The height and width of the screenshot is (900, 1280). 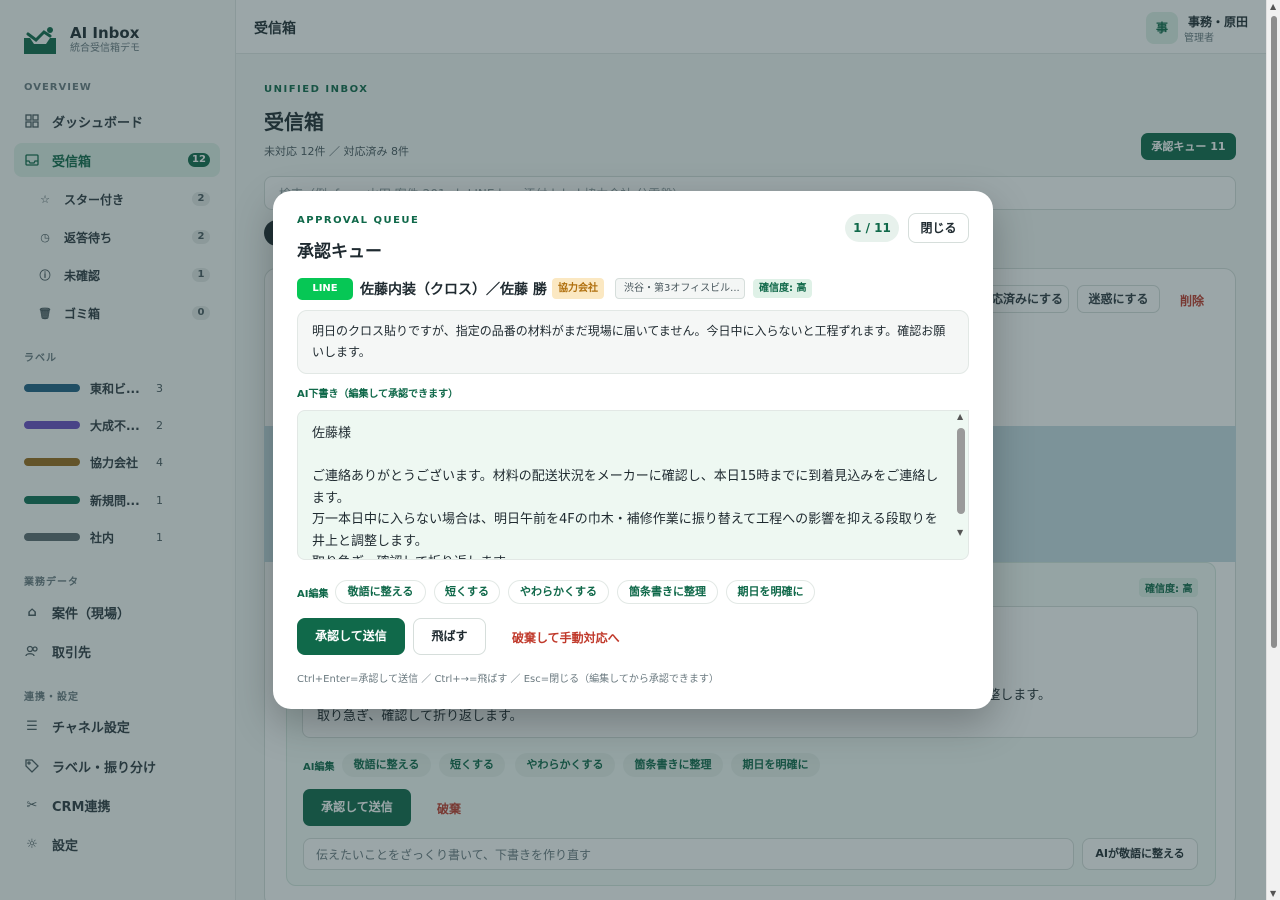 I want to click on sender-name: 佐藤内装（クロス）／佐藤 勝, so click(x=453, y=290).